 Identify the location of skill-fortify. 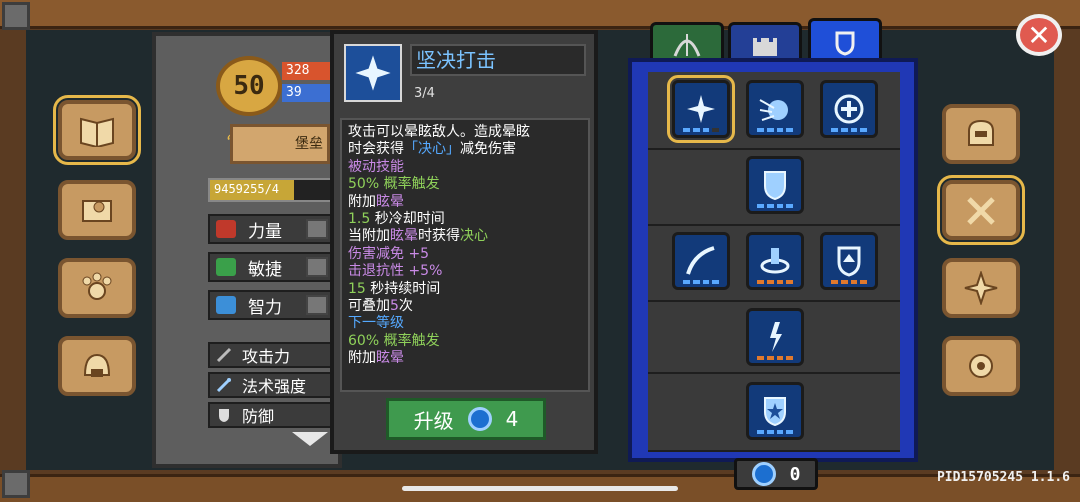
(849, 261).